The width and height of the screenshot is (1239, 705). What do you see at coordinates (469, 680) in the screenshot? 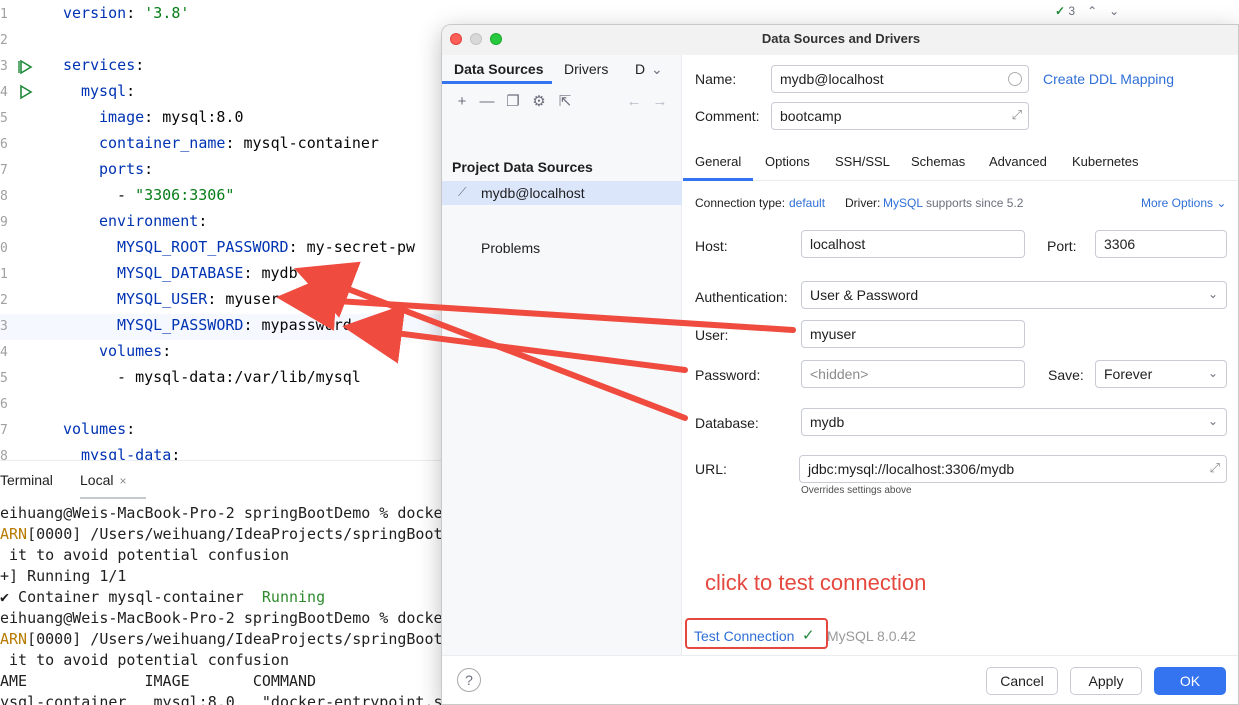
I see `help-icon: ?` at bounding box center [469, 680].